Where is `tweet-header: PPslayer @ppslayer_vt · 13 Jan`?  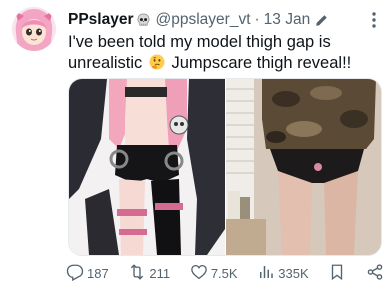
tweet-header: PPslayer @ppslayer_vt · 13 Jan is located at coordinates (226, 20).